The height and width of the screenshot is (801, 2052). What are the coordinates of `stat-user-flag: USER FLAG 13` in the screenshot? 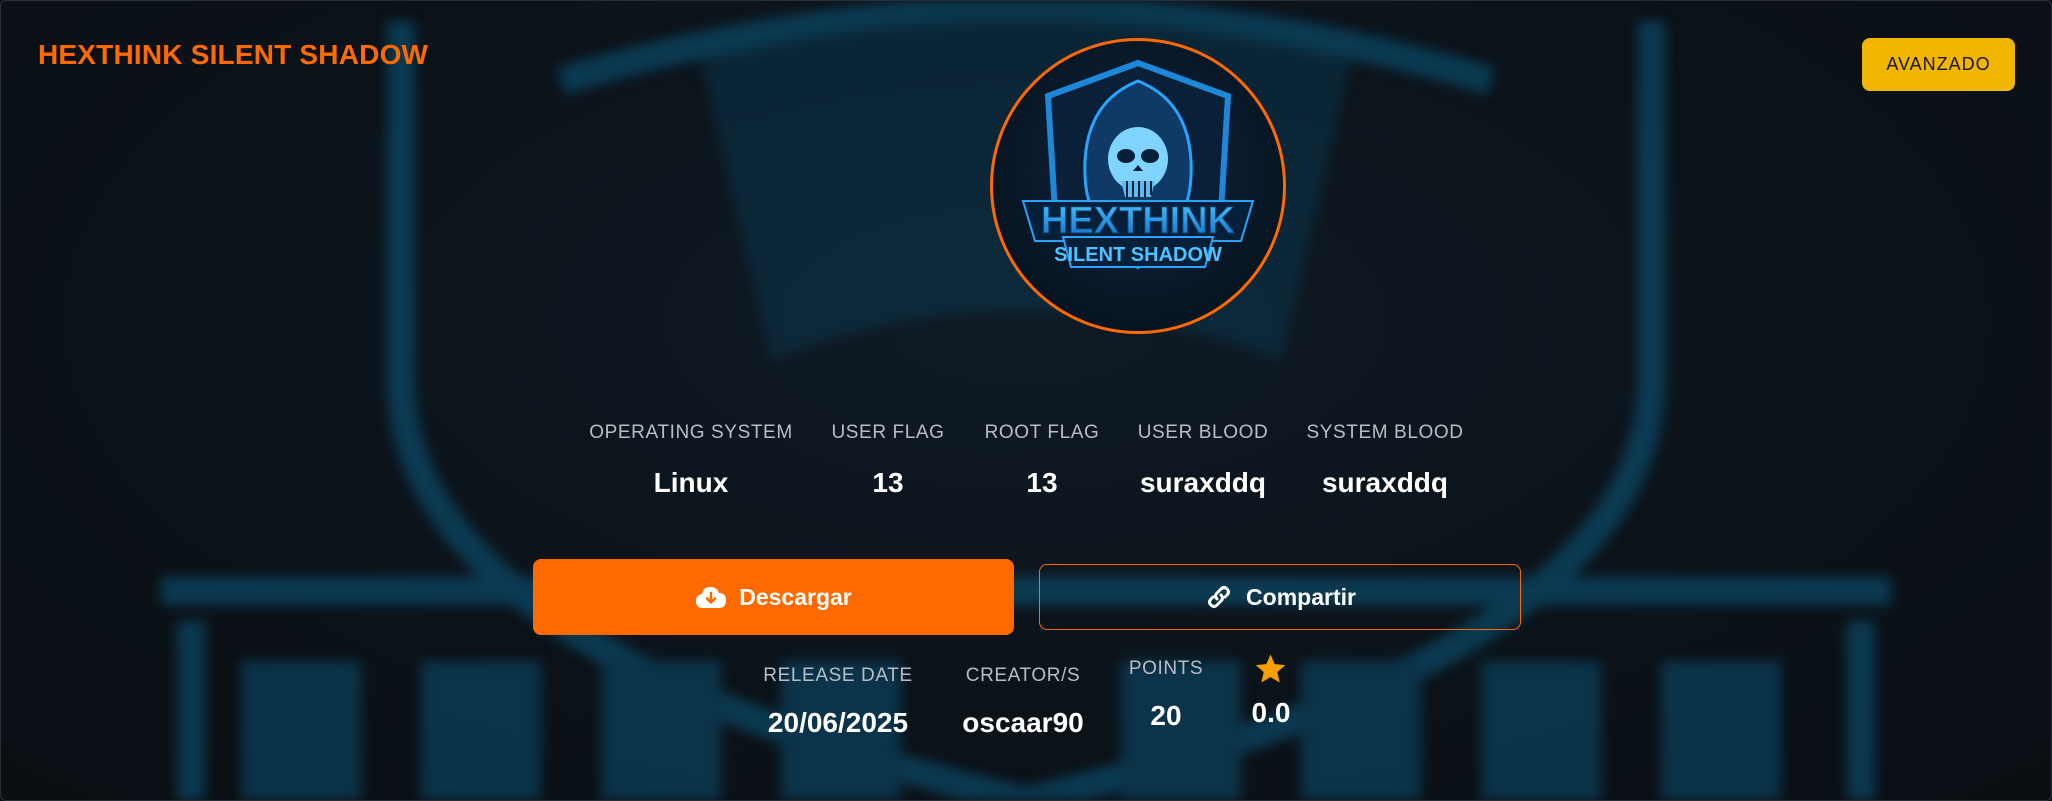 It's located at (887, 460).